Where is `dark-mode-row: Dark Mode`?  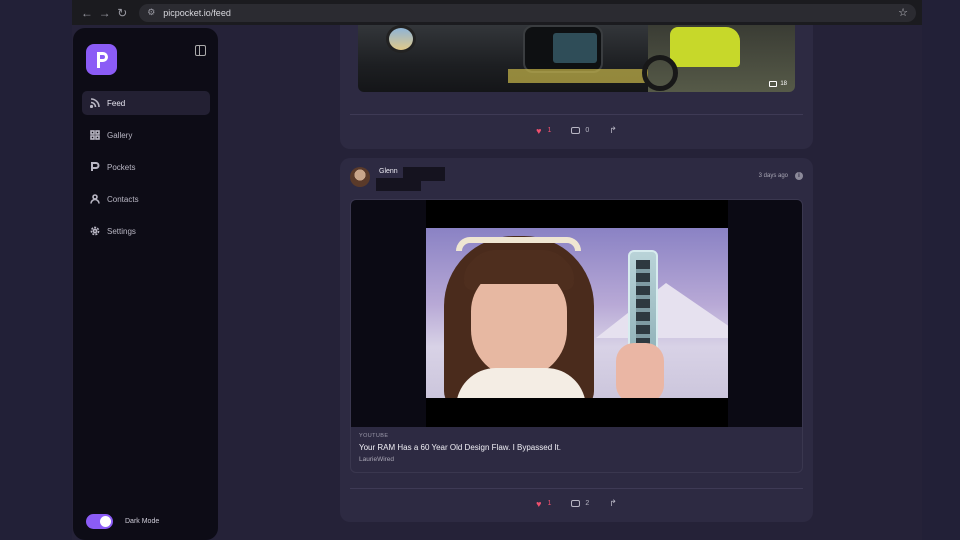
dark-mode-row: Dark Mode is located at coordinates (122, 521).